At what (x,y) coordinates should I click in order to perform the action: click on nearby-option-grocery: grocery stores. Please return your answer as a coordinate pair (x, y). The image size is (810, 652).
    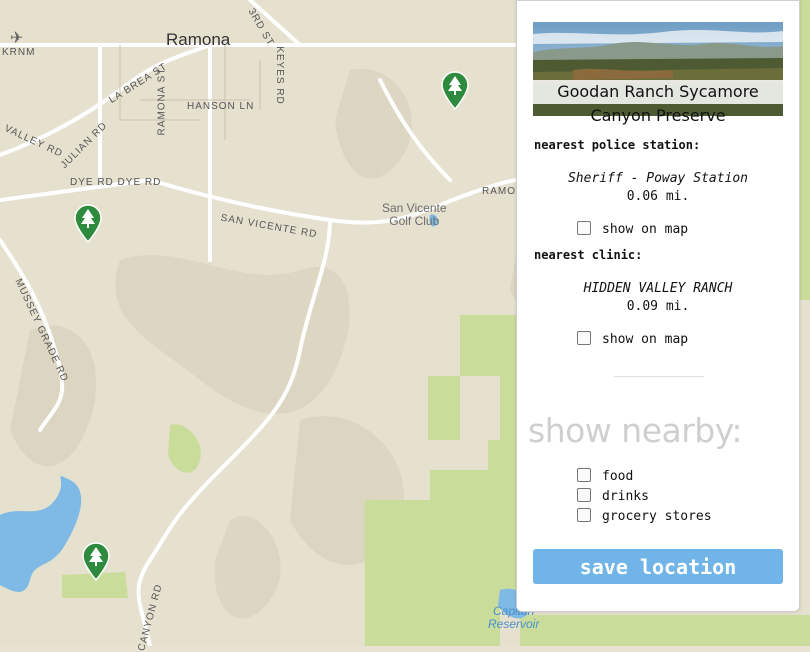
    Looking at the image, I should click on (644, 515).